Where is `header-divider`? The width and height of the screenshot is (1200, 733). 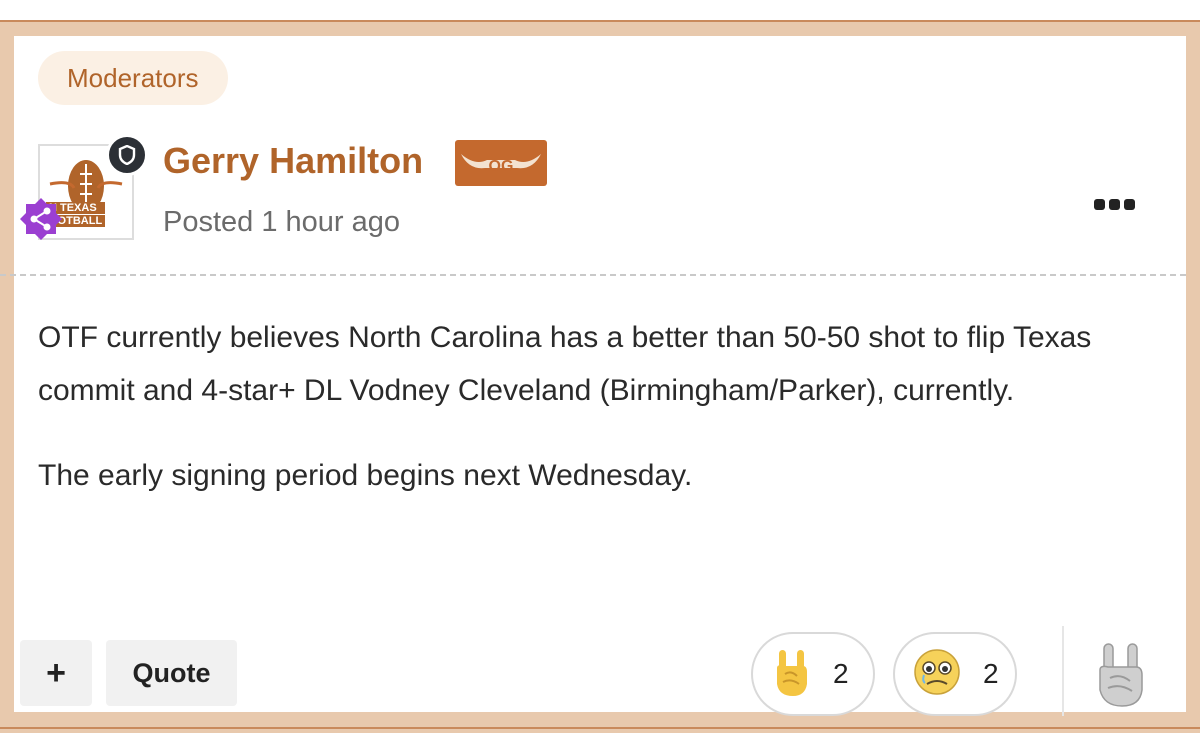 header-divider is located at coordinates (593, 275).